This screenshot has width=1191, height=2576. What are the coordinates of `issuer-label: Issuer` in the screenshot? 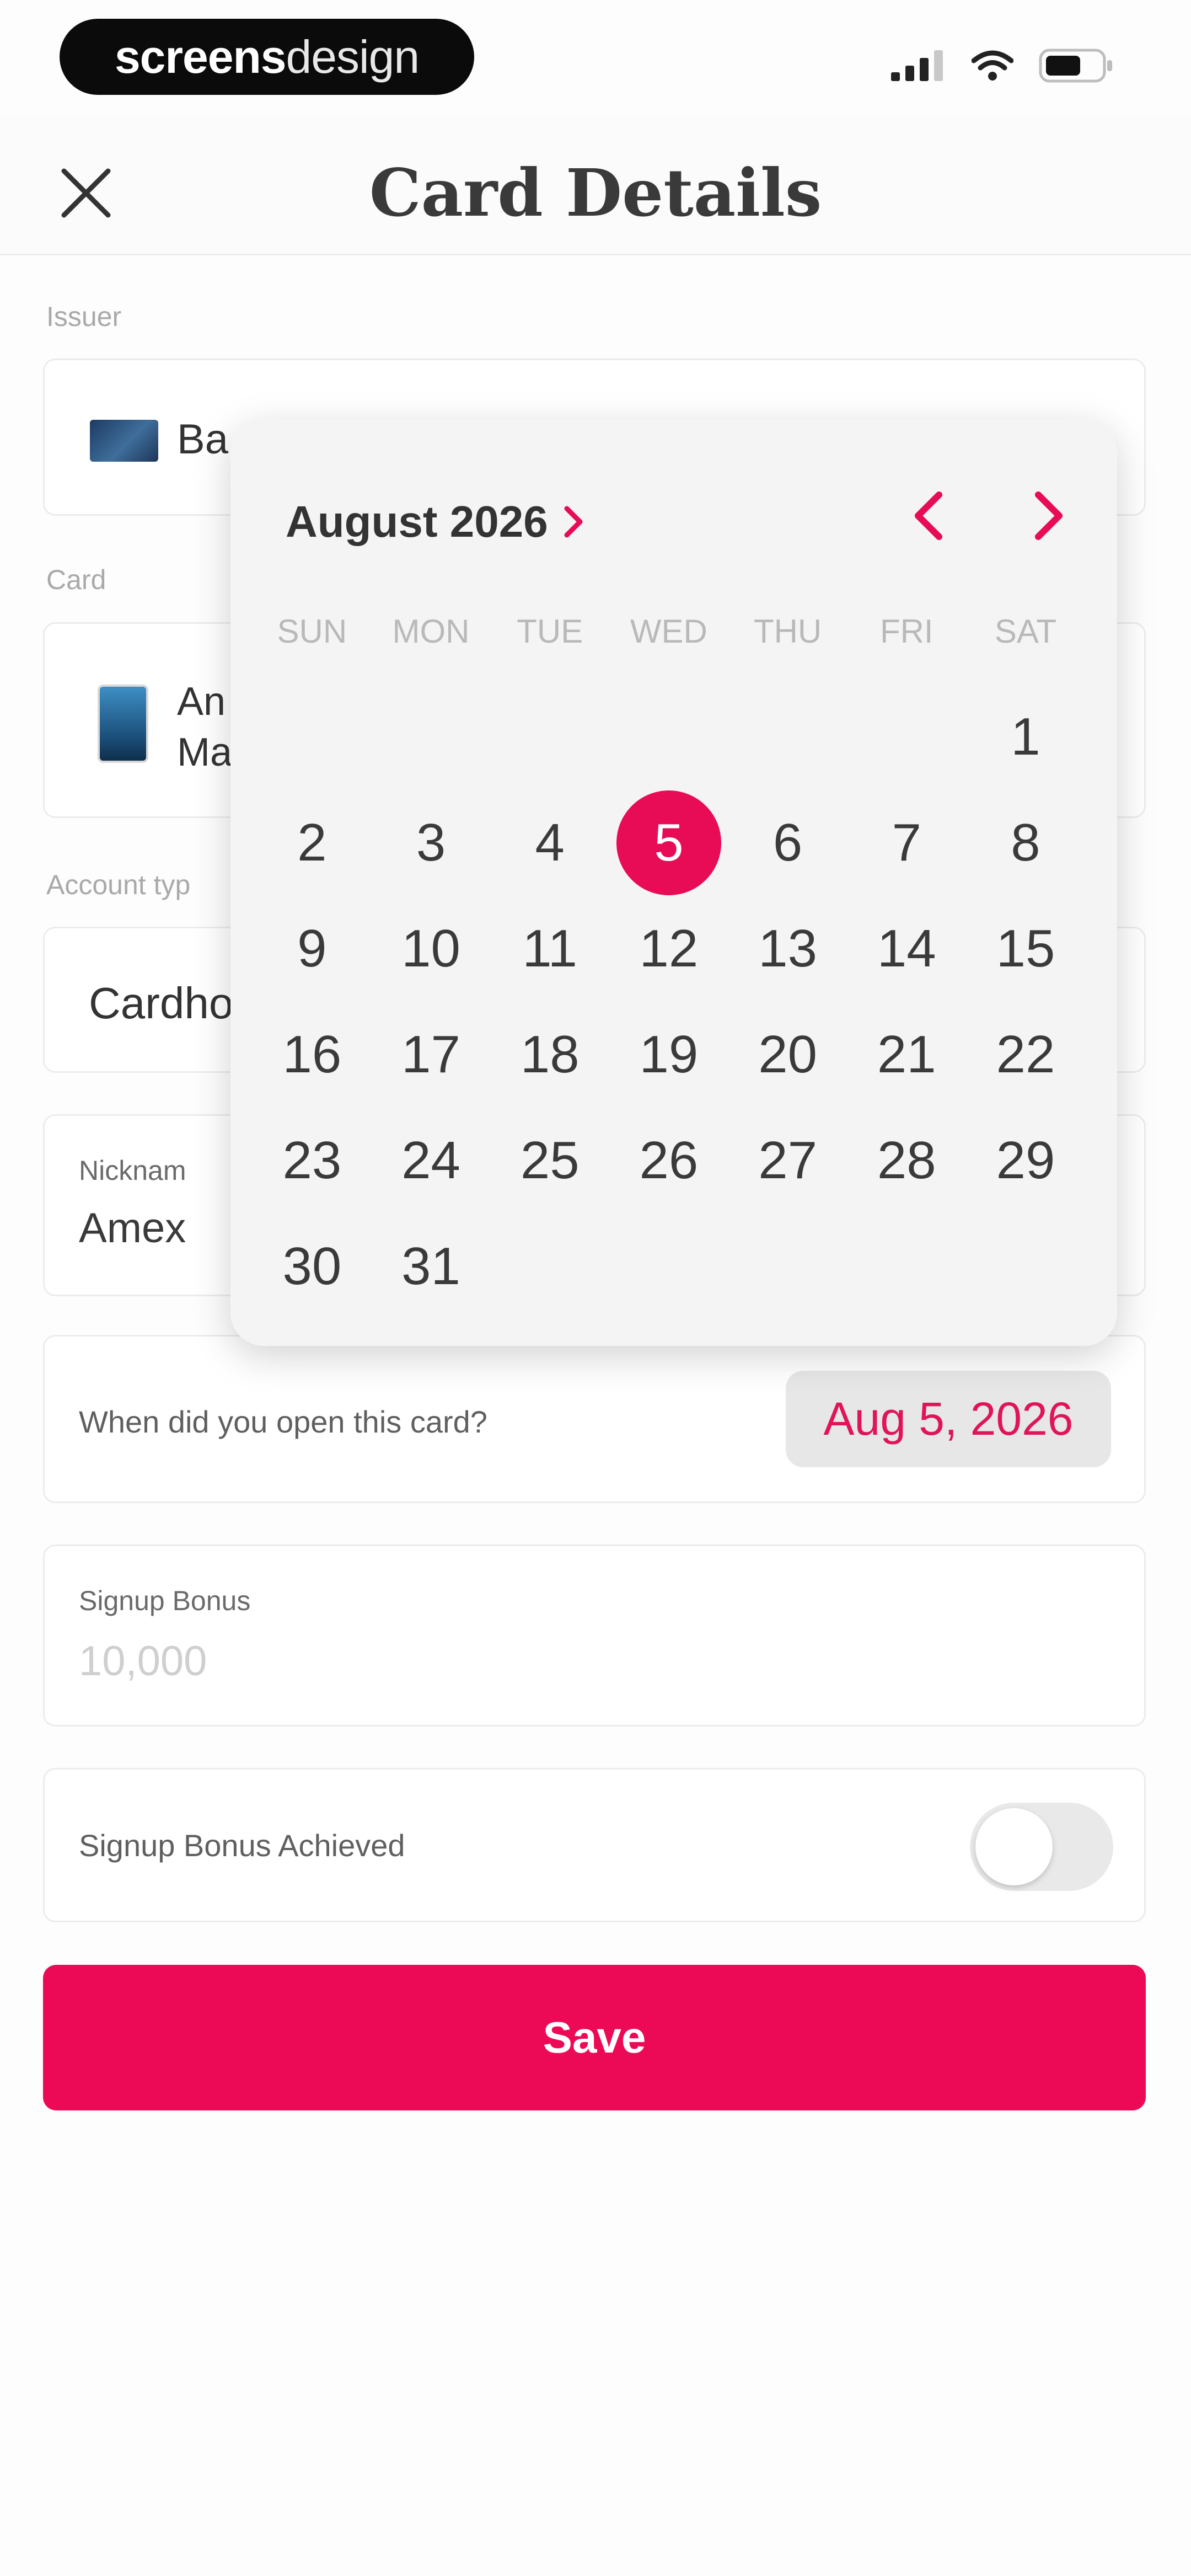 It's located at (84, 316).